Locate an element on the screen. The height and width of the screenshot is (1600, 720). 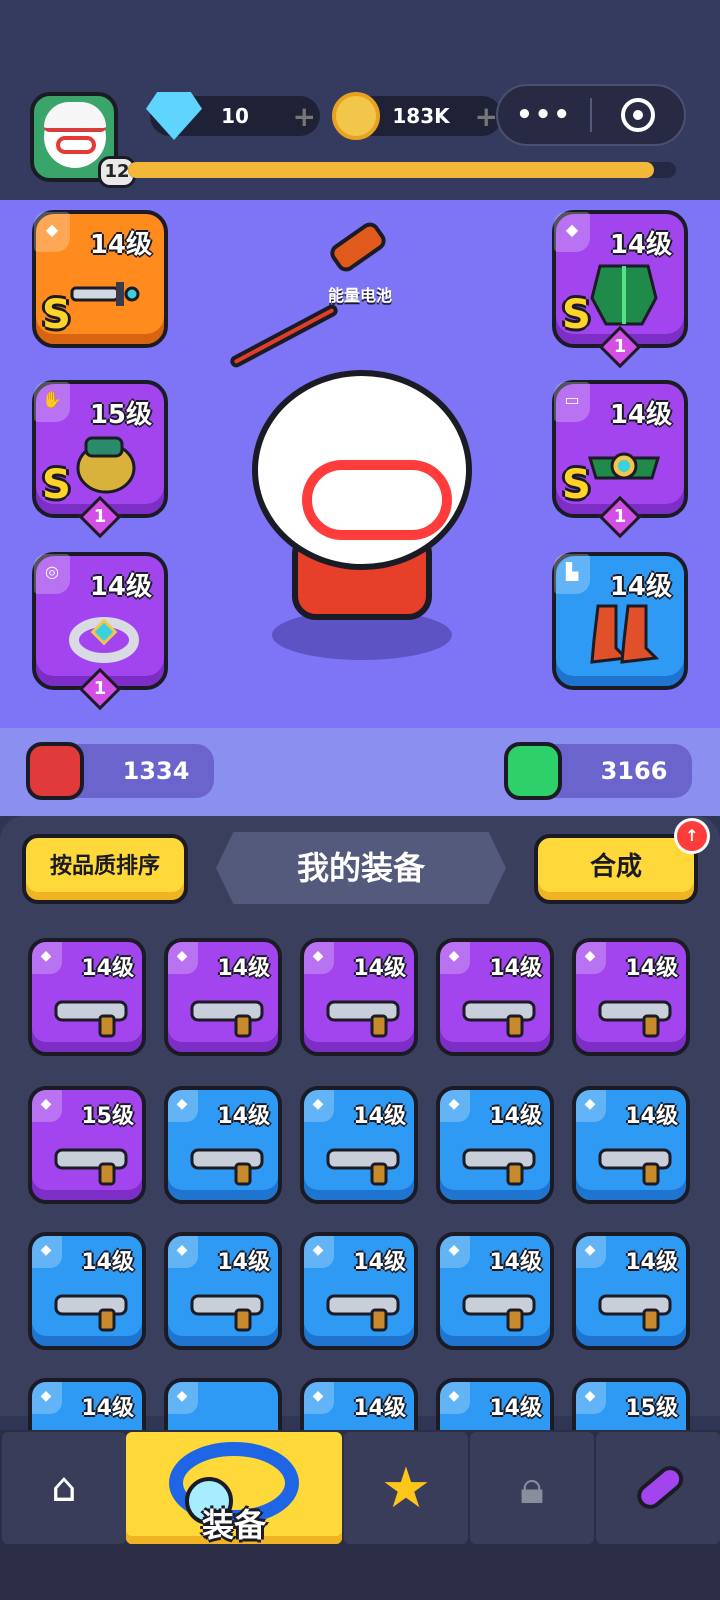
energy-battery-button is located at coordinates (358, 248).